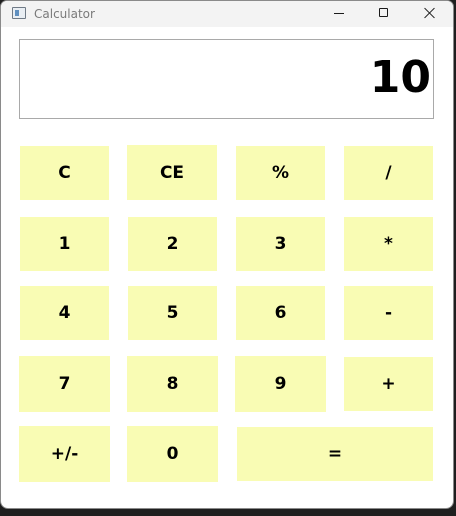 Image resolution: width=456 pixels, height=516 pixels. I want to click on digit-6-button: 6, so click(280, 313).